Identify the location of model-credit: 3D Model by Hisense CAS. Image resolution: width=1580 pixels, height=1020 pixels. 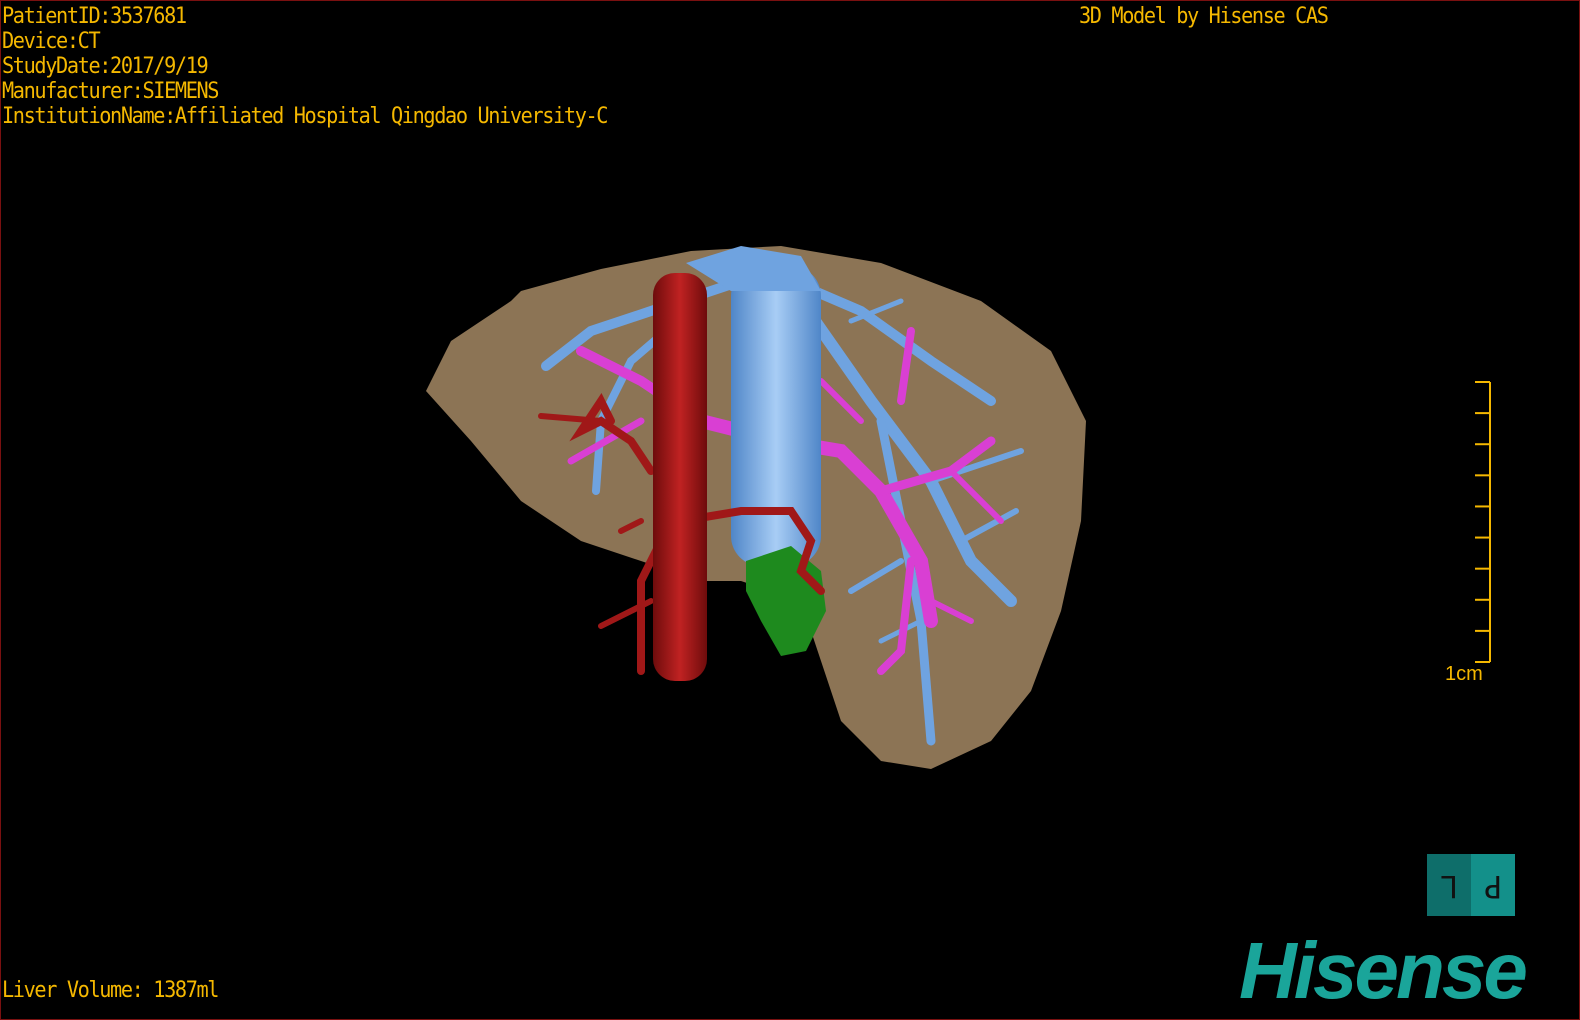
(1204, 16).